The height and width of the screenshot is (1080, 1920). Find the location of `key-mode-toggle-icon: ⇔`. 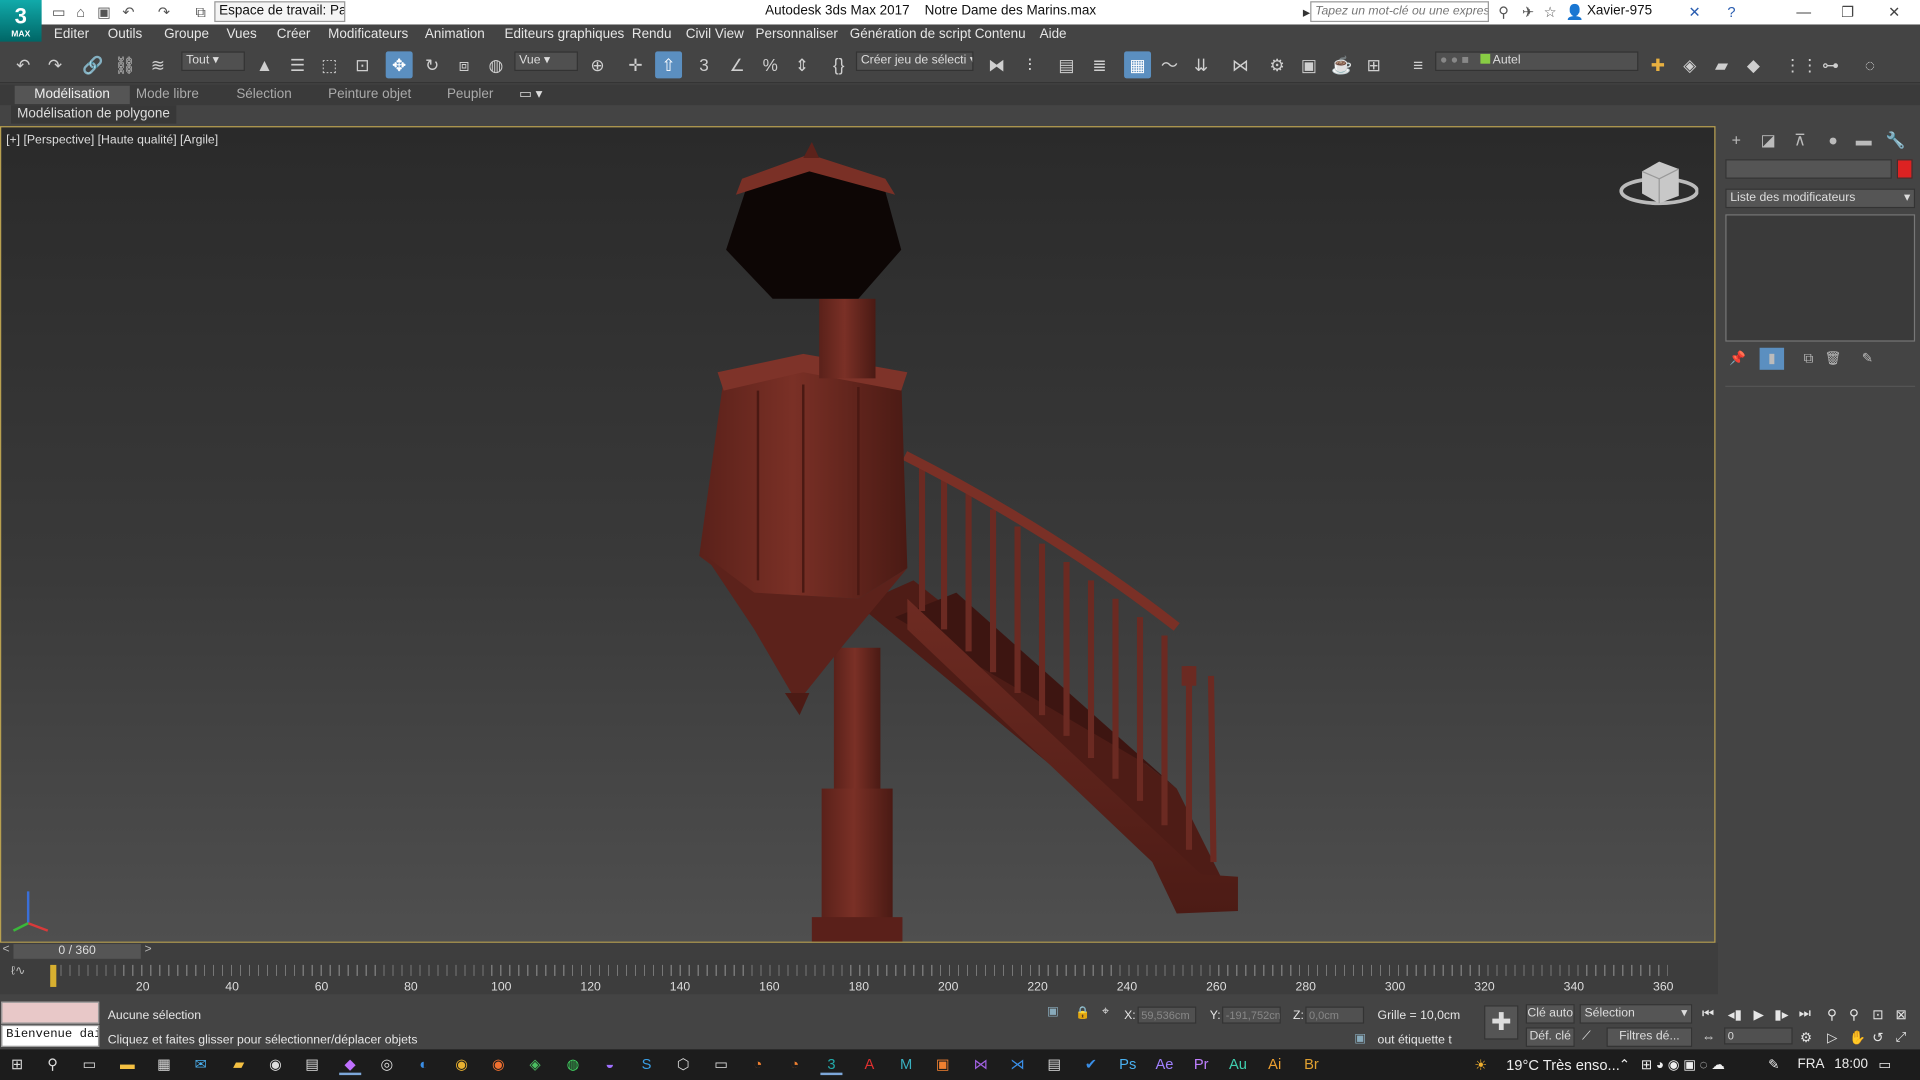

key-mode-toggle-icon: ⇔ is located at coordinates (1708, 1037).